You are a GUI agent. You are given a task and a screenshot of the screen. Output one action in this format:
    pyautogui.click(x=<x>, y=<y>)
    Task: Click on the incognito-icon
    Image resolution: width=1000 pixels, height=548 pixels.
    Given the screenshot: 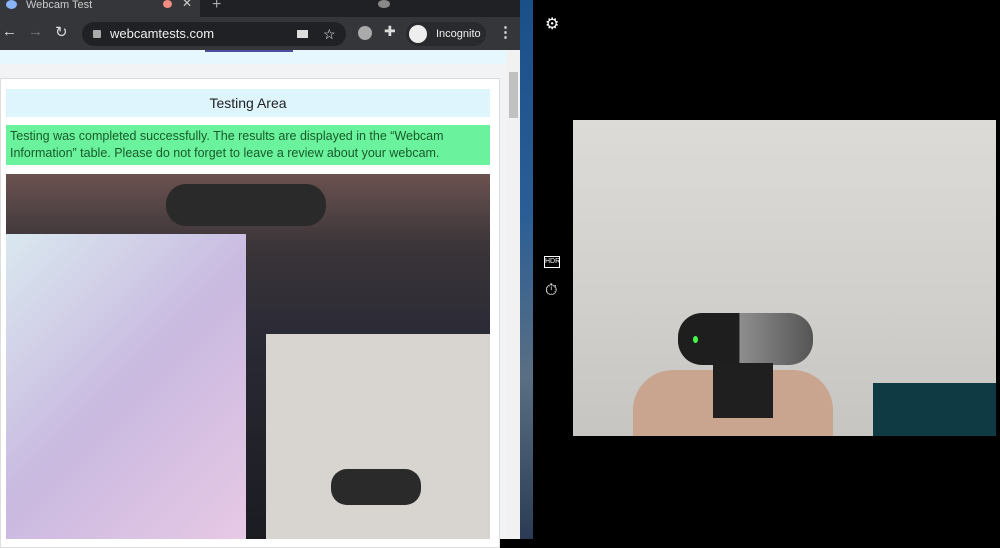 What is the action you would take?
    pyautogui.click(x=418, y=34)
    